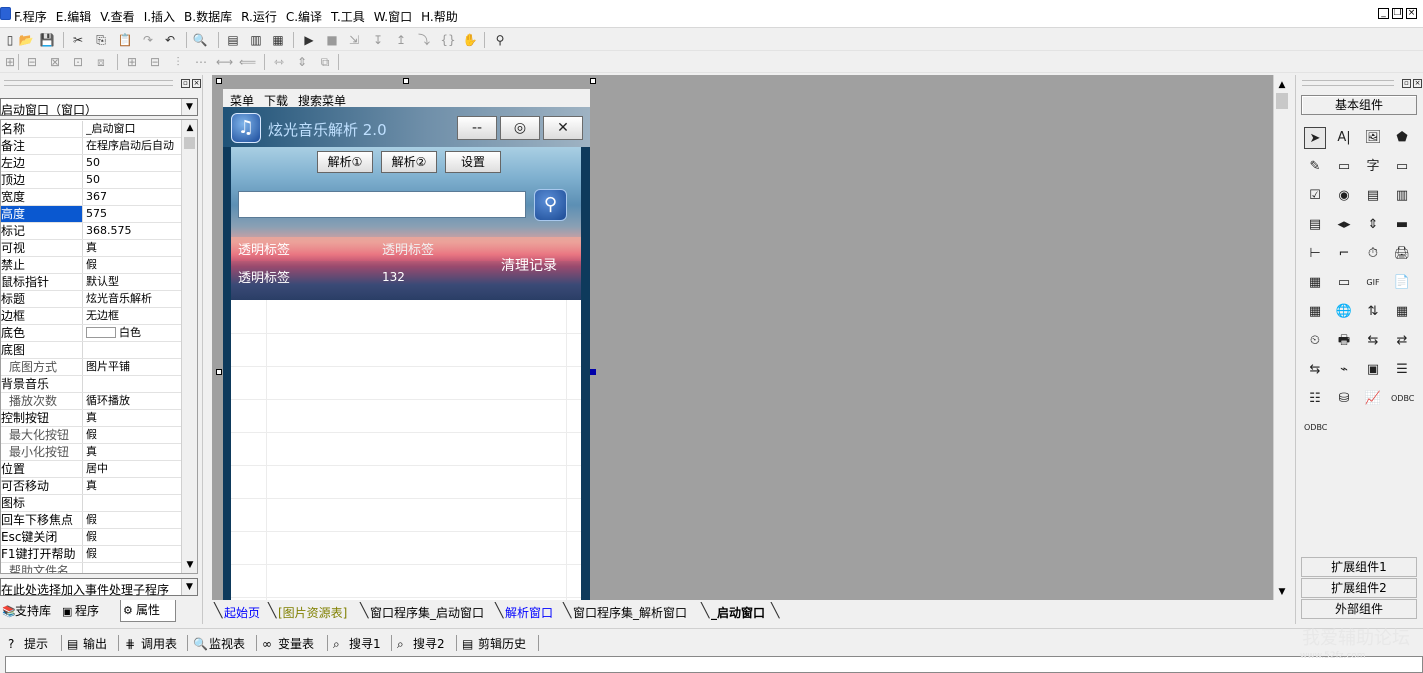  I want to click on property-row: 可视真, so click(91, 248).